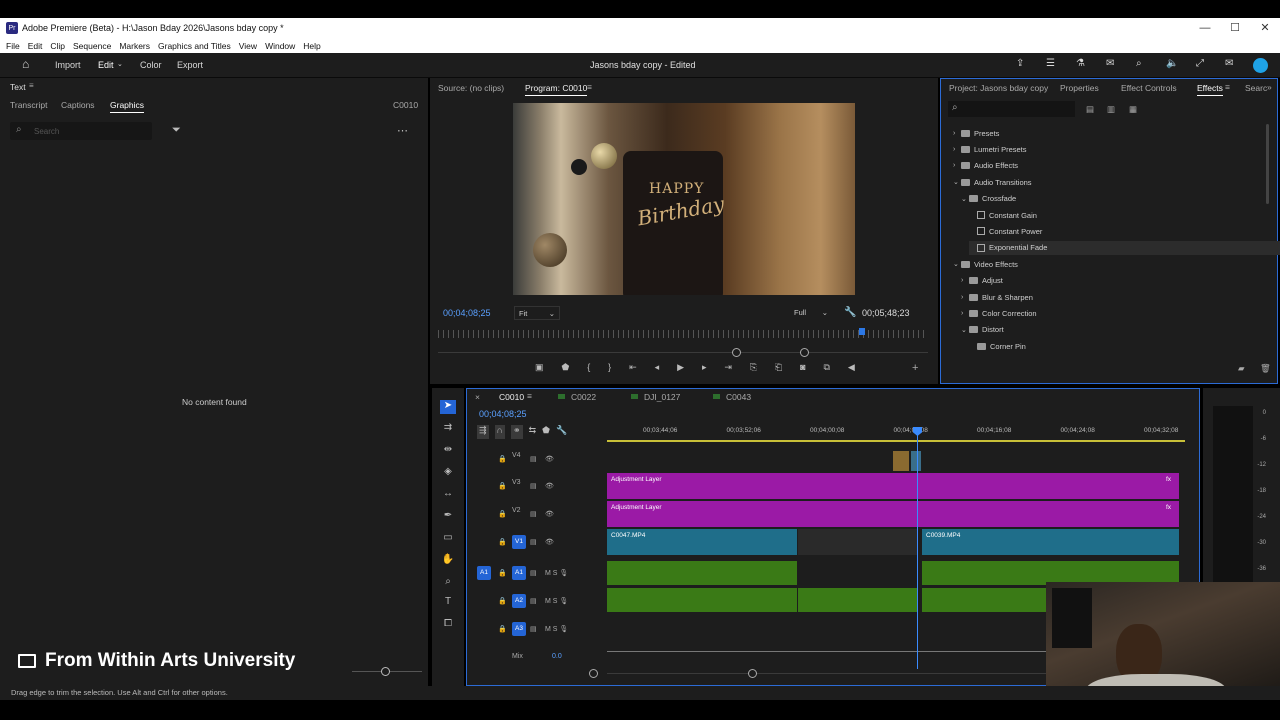 This screenshot has width=1280, height=720. Describe the element at coordinates (917, 549) in the screenshot. I see `playhead-line` at that location.